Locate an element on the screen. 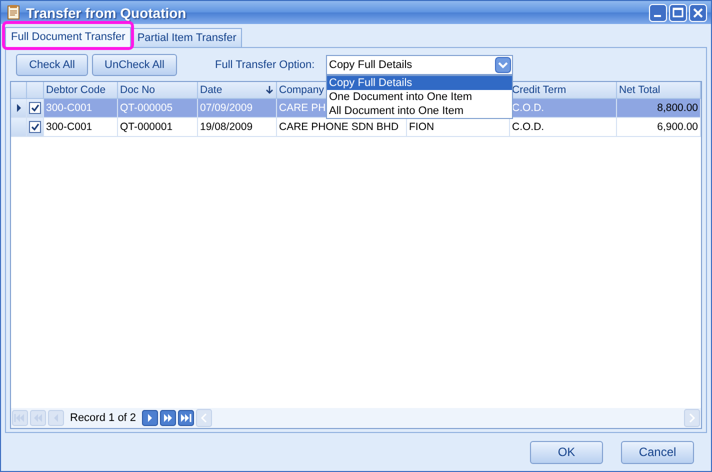 The image size is (712, 472). table-cell: QT-000001 is located at coordinates (146, 127).